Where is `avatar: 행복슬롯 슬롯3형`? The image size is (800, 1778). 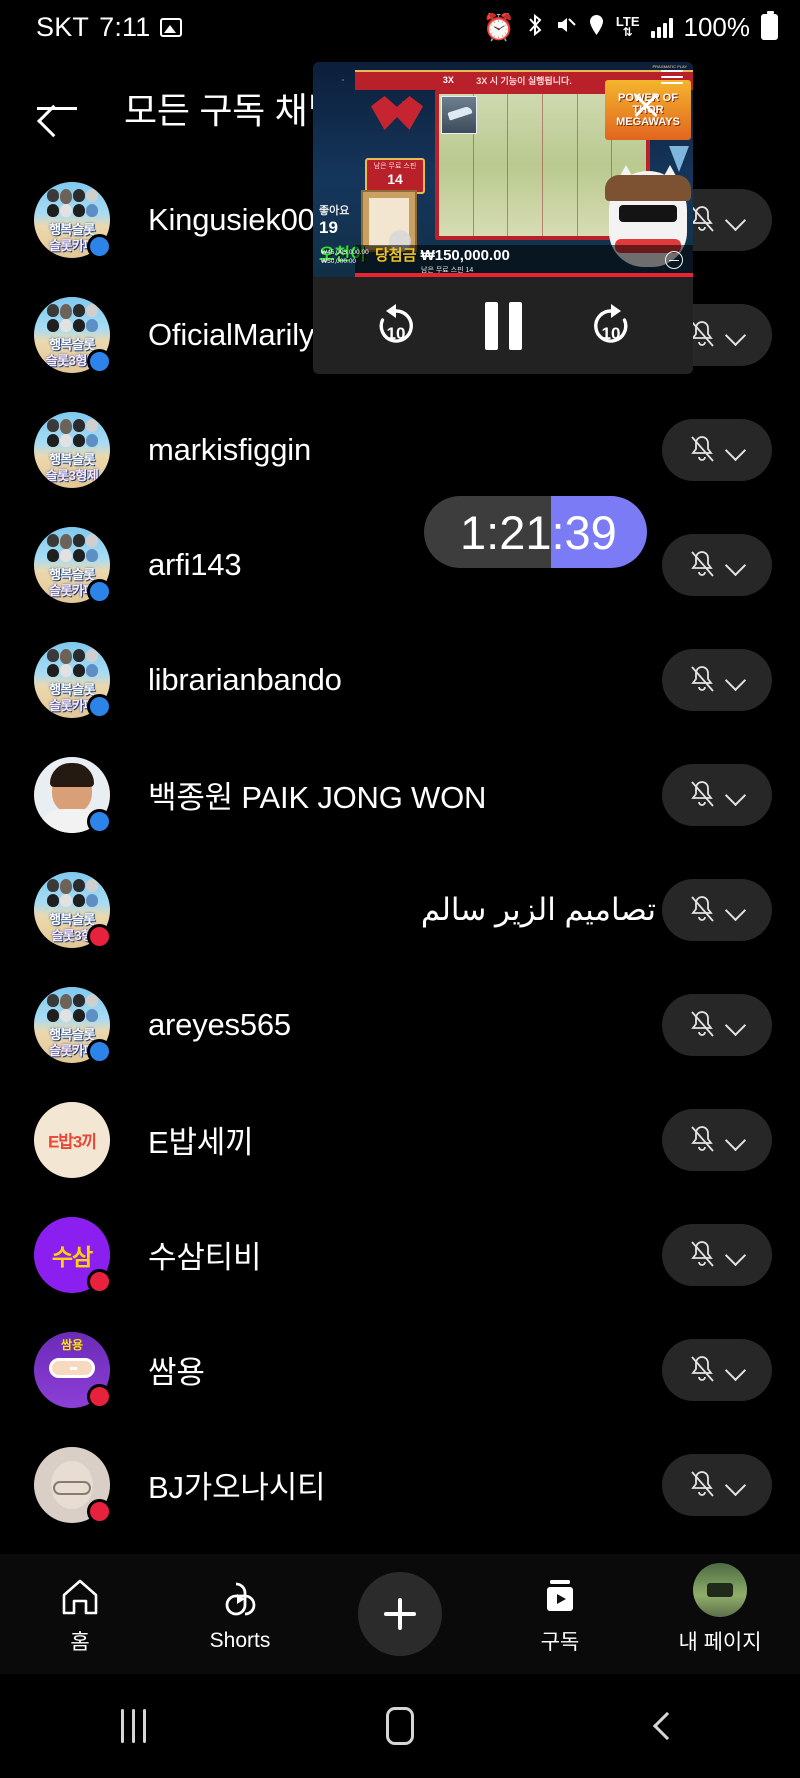 avatar: 행복슬롯 슬롯3형 is located at coordinates (73, 910).